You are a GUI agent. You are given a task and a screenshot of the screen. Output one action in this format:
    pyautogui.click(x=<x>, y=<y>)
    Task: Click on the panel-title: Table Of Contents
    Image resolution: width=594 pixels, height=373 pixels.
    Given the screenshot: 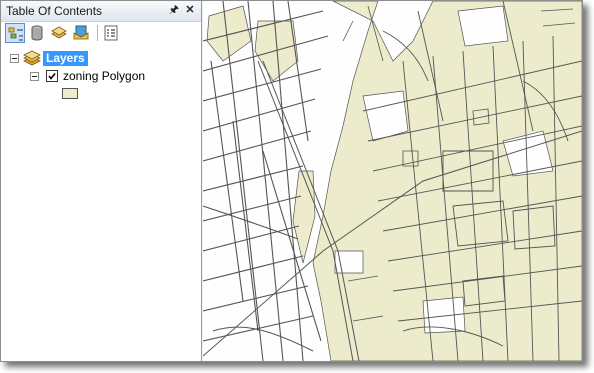 What is the action you would take?
    pyautogui.click(x=54, y=11)
    